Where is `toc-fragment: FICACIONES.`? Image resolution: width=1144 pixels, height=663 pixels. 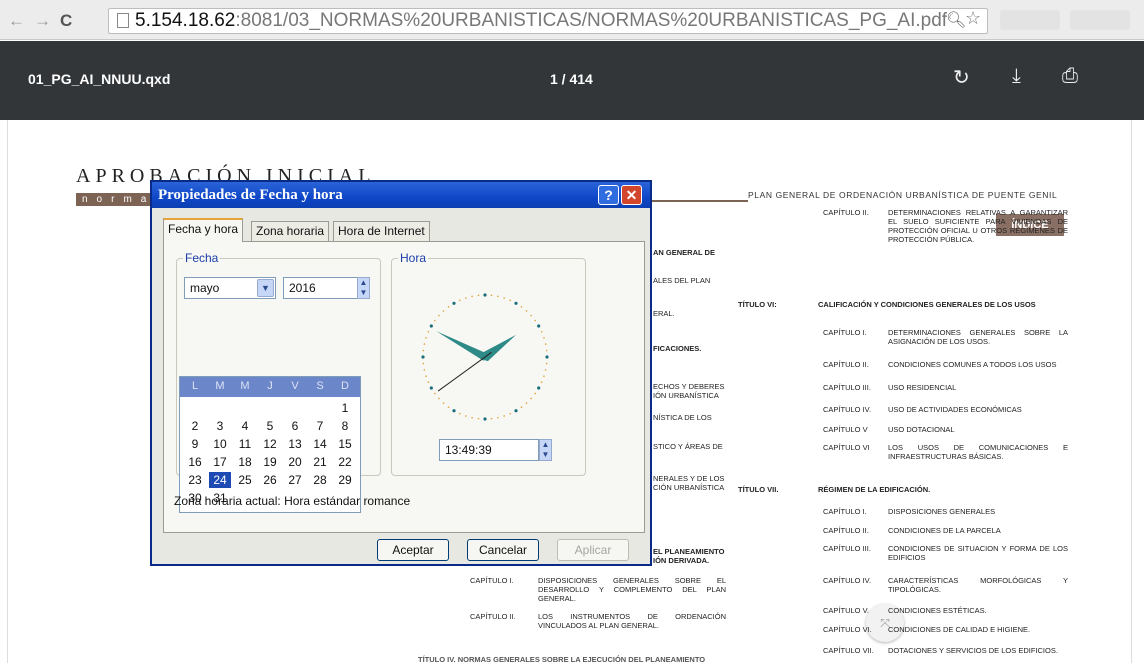 toc-fragment: FICACIONES. is located at coordinates (677, 348).